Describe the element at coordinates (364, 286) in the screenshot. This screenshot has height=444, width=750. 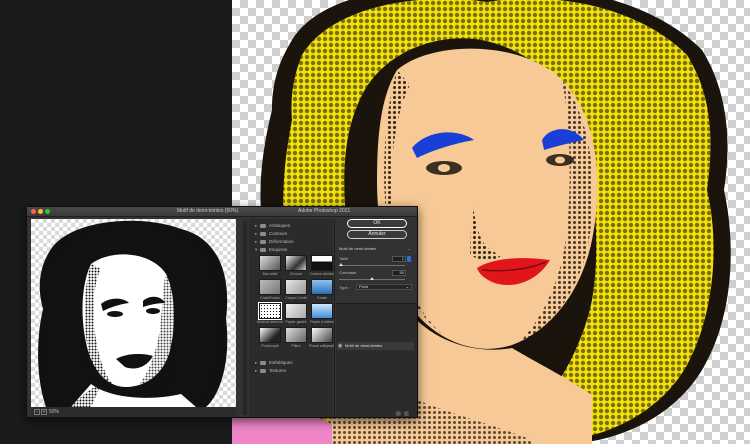
I see `type-dropdown-value: Point` at that location.